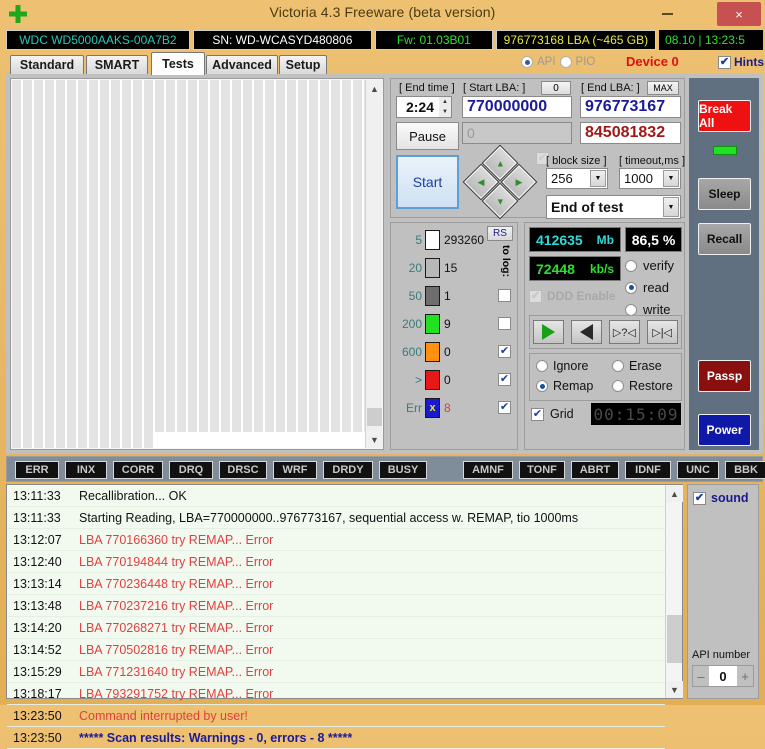 The height and width of the screenshot is (749, 765). I want to click on end-lba-field: 976773167, so click(630, 107).